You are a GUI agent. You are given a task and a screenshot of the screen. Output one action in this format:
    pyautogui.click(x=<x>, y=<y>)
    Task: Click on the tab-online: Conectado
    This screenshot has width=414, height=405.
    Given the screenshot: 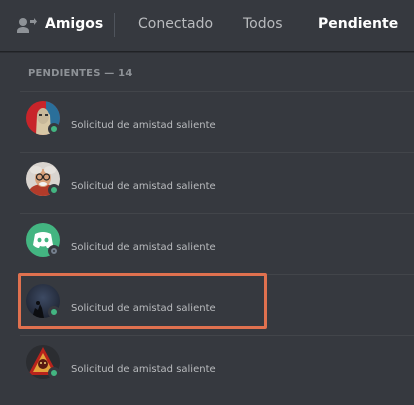 What is the action you would take?
    pyautogui.click(x=175, y=24)
    